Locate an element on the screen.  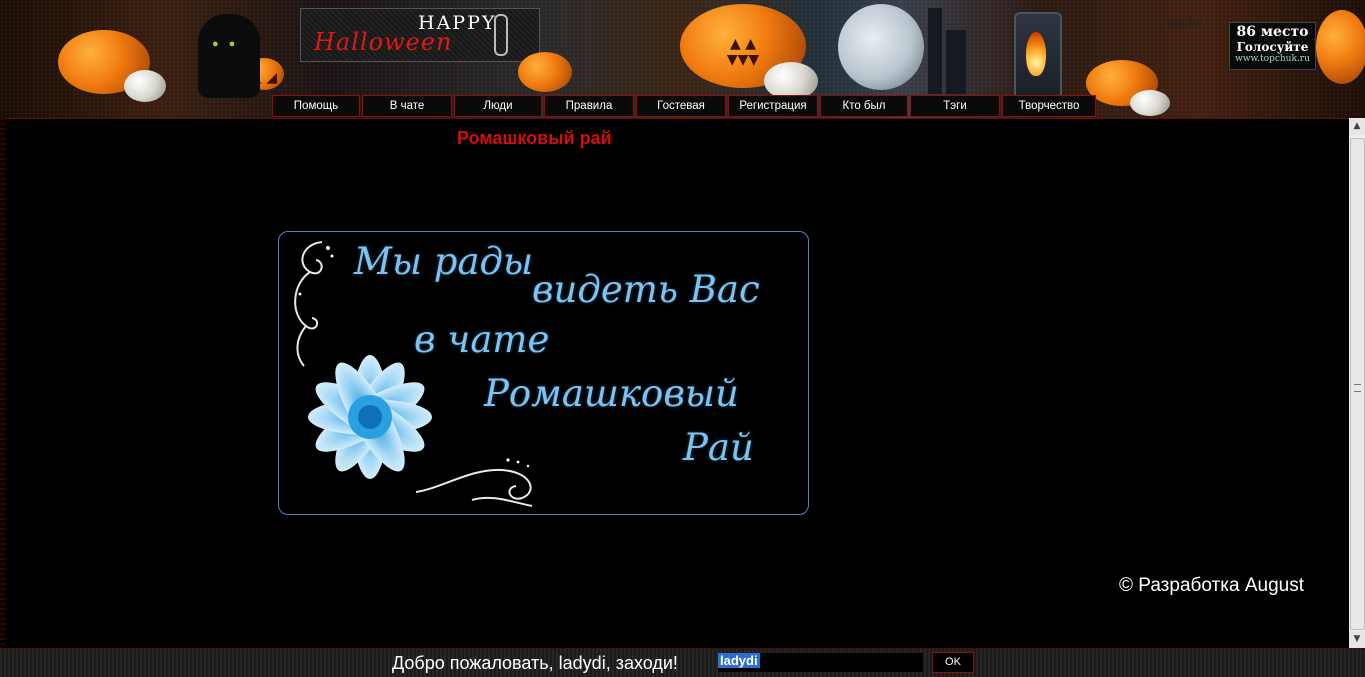
vote-place: 86 место is located at coordinates (1272, 32).